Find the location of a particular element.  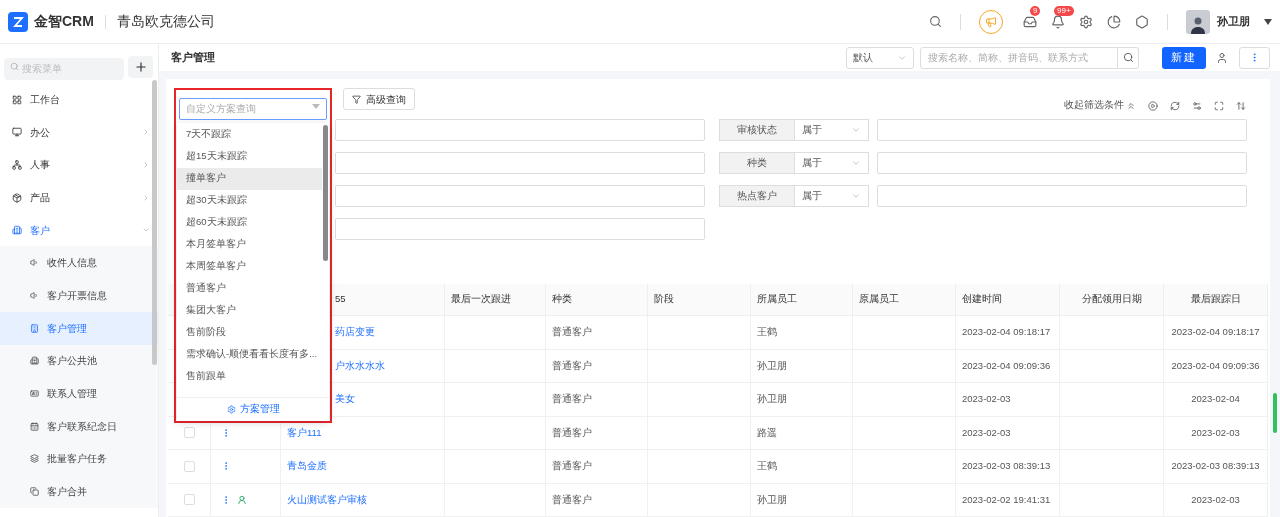

customer-link: 户水水水水 is located at coordinates (360, 365).